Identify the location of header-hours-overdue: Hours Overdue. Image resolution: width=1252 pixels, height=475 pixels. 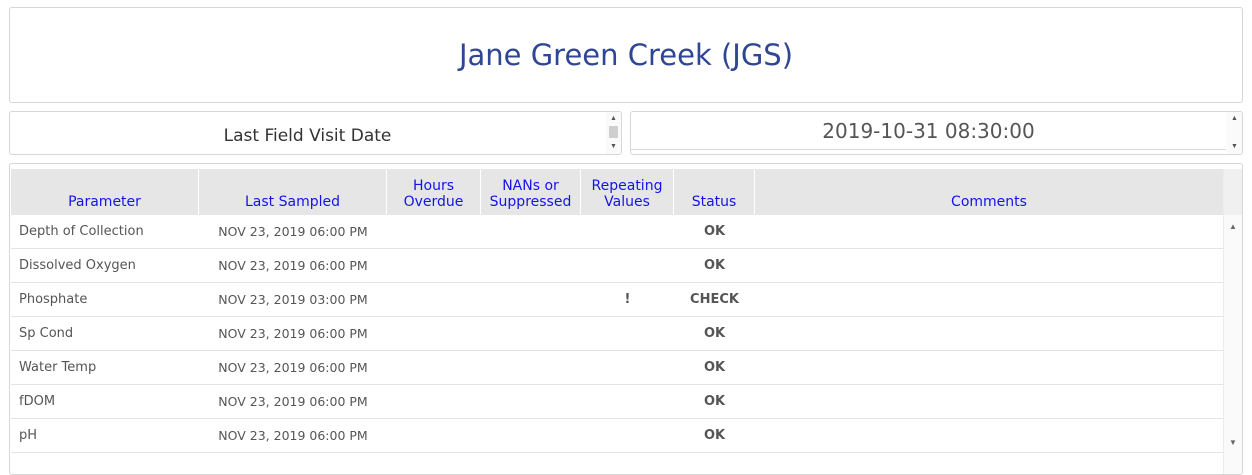
(434, 192).